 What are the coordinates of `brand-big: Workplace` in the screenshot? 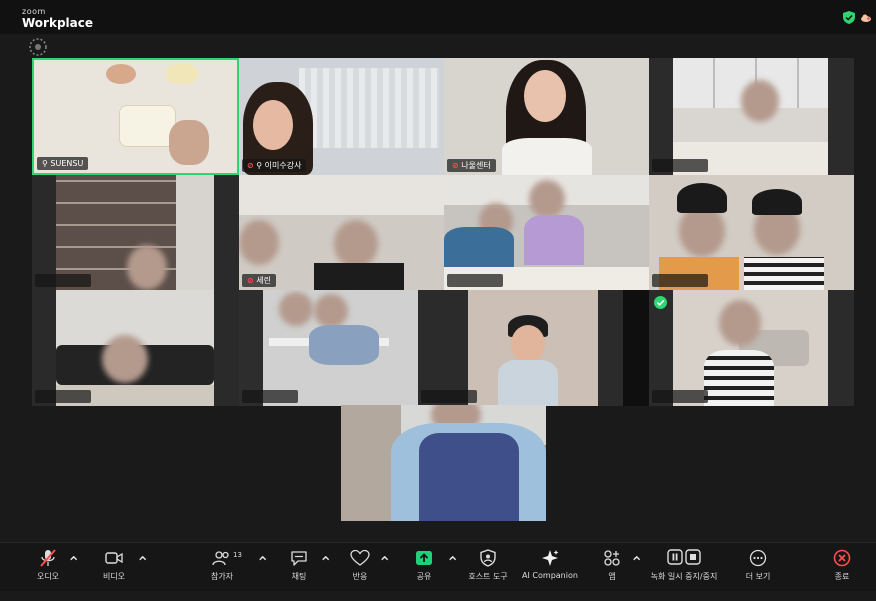 It's located at (58, 23).